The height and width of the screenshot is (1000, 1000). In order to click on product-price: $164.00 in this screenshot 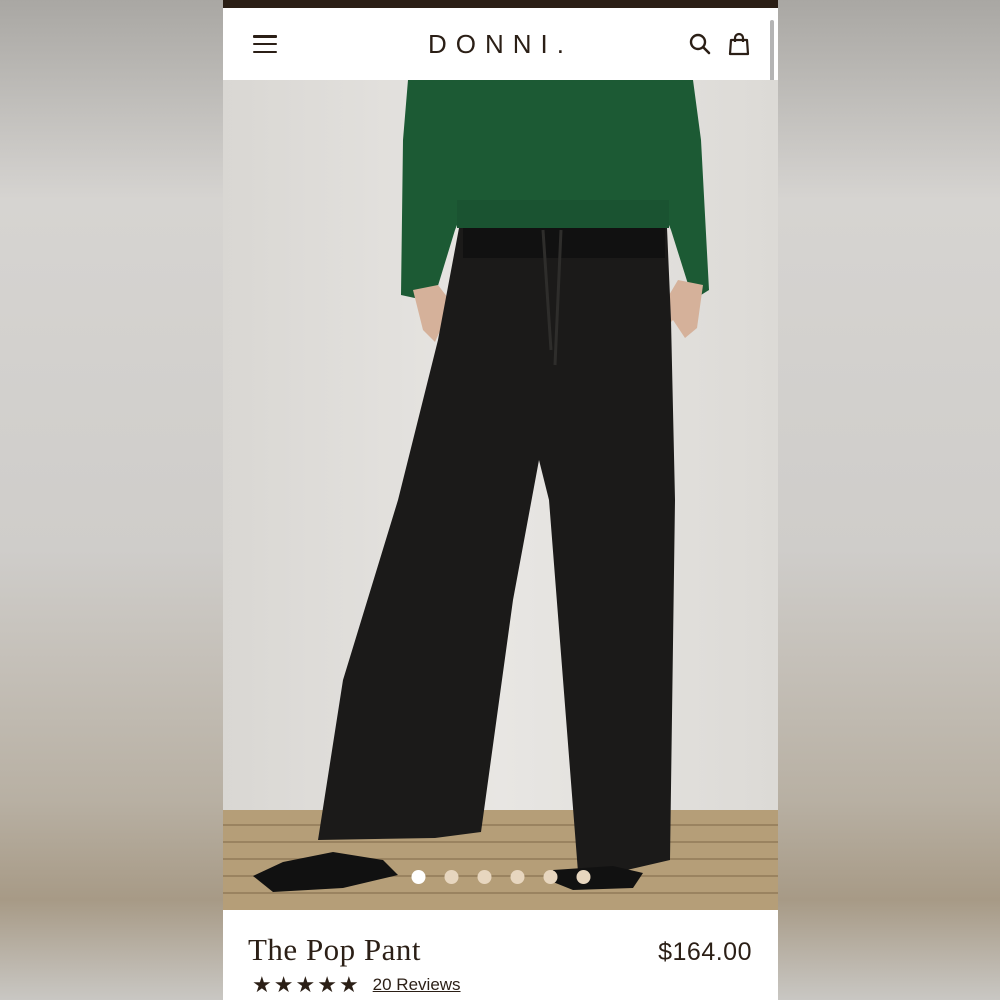, I will do `click(705, 952)`.